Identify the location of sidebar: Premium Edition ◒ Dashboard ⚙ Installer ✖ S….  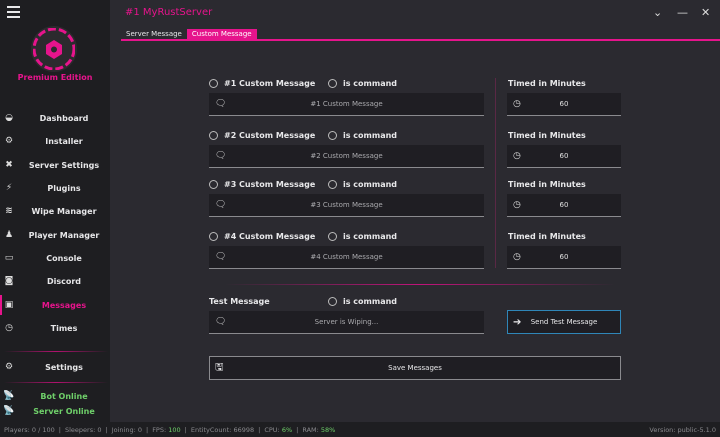
(55, 211).